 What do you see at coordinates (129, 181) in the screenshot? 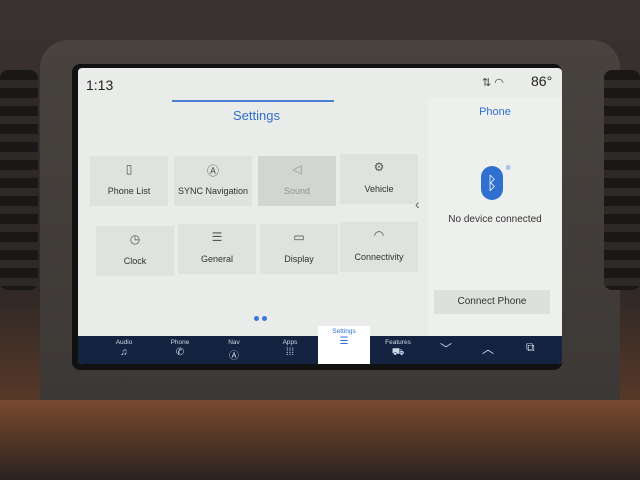
I see `tile-phone-list: ▯ Phone List` at bounding box center [129, 181].